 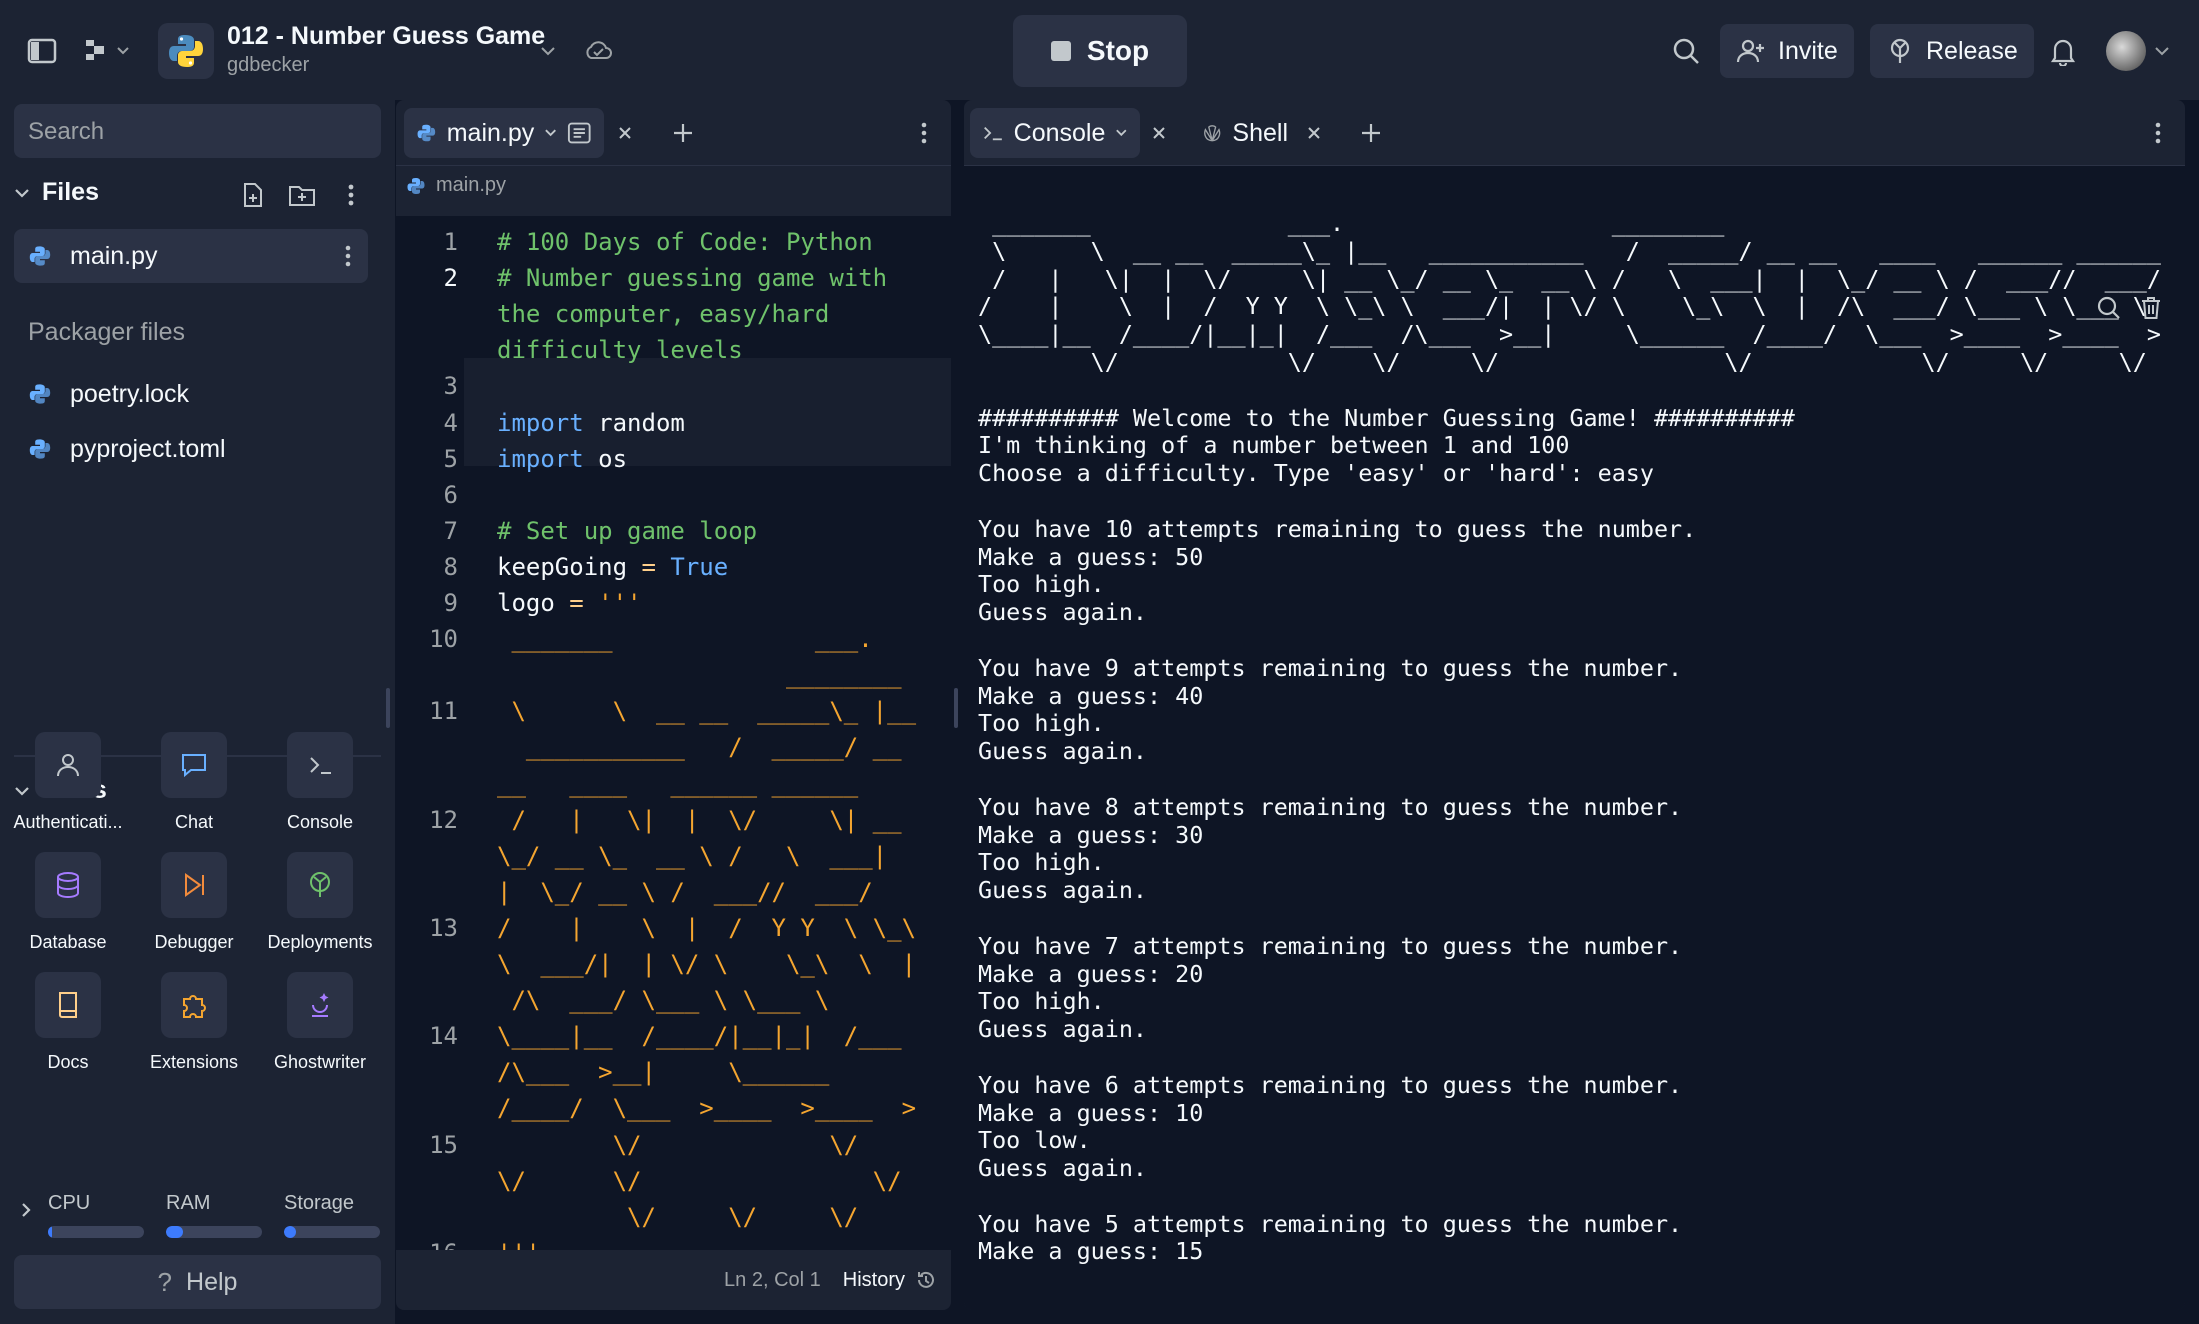 What do you see at coordinates (956, 708) in the screenshot?
I see `pane-resize-handle` at bounding box center [956, 708].